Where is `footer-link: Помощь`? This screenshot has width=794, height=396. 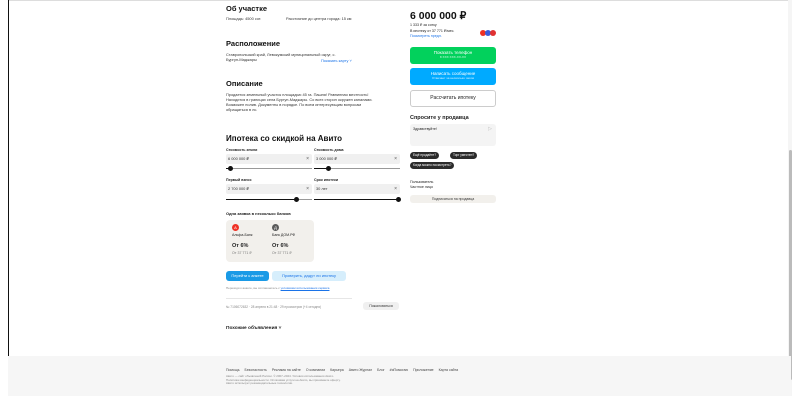
footer-link: Помощь is located at coordinates (233, 370).